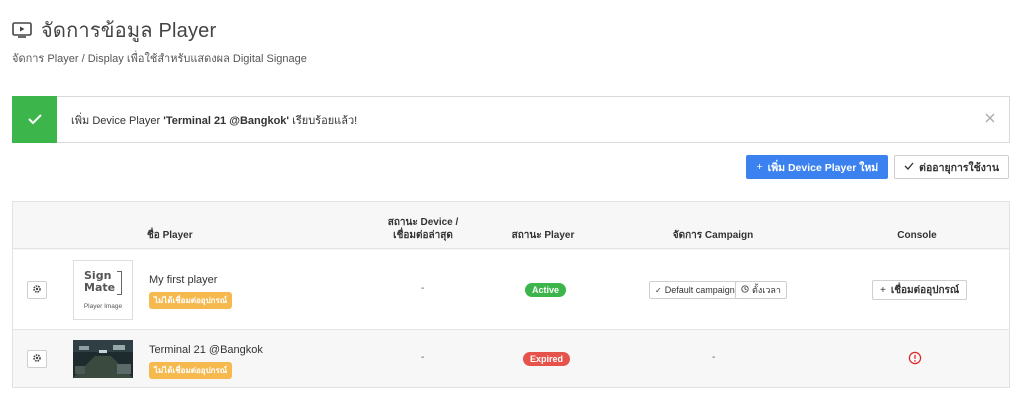 This screenshot has width=1024, height=415. What do you see at coordinates (917, 235) in the screenshot?
I see `col-console: Console` at bounding box center [917, 235].